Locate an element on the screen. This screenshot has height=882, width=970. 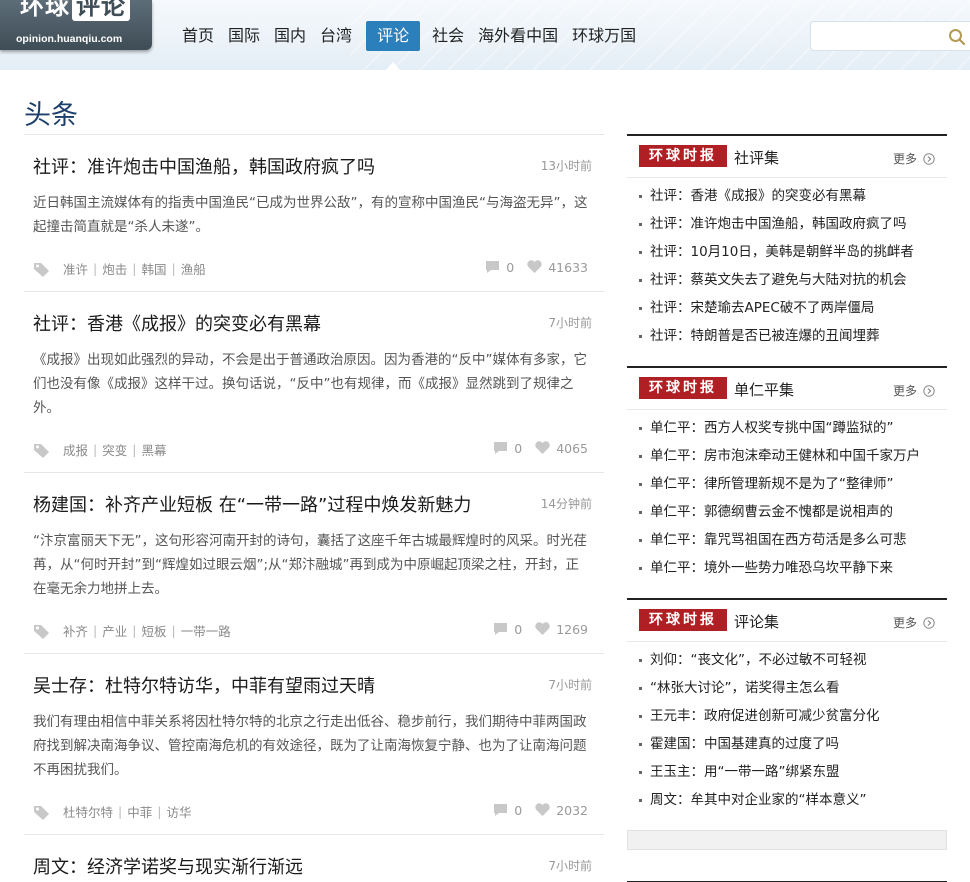
article-title: 周文：经济学诺奖与现实渐行渐远 is located at coordinates (168, 866).